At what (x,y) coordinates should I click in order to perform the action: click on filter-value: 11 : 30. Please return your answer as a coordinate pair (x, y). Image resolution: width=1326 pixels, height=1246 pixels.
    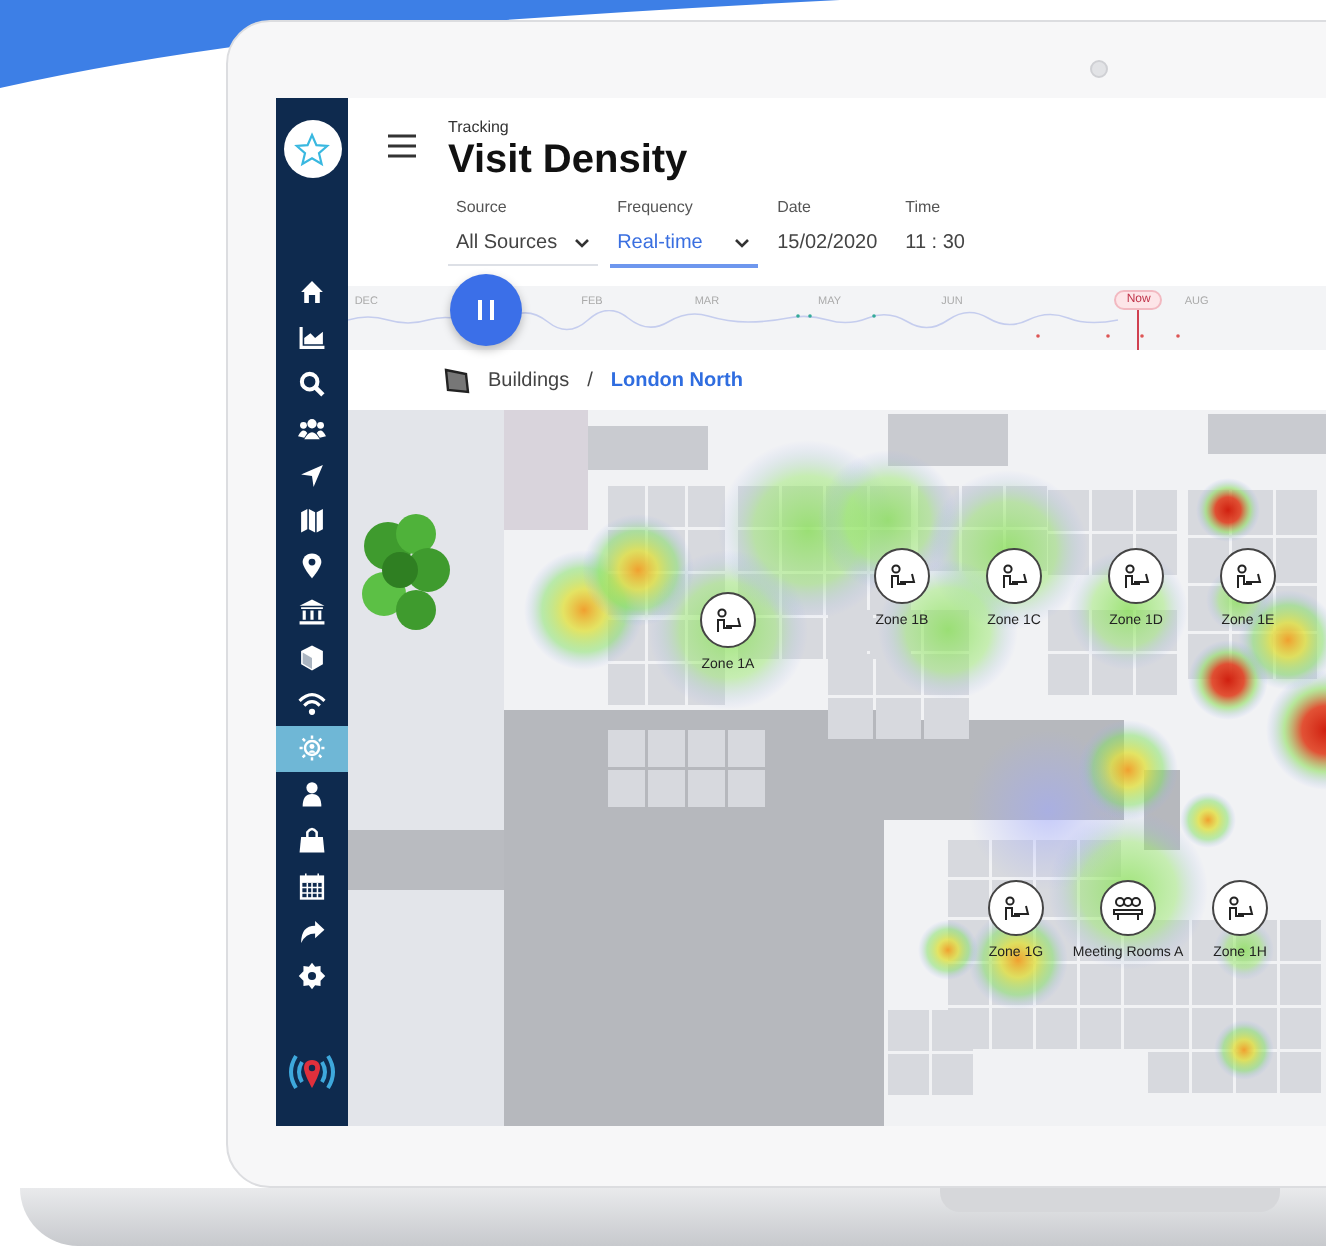
    Looking at the image, I should click on (935, 248).